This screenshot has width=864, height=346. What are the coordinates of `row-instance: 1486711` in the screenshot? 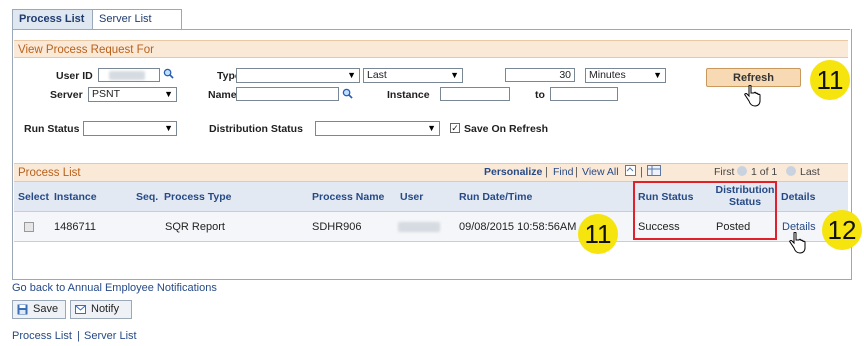 It's located at (75, 227).